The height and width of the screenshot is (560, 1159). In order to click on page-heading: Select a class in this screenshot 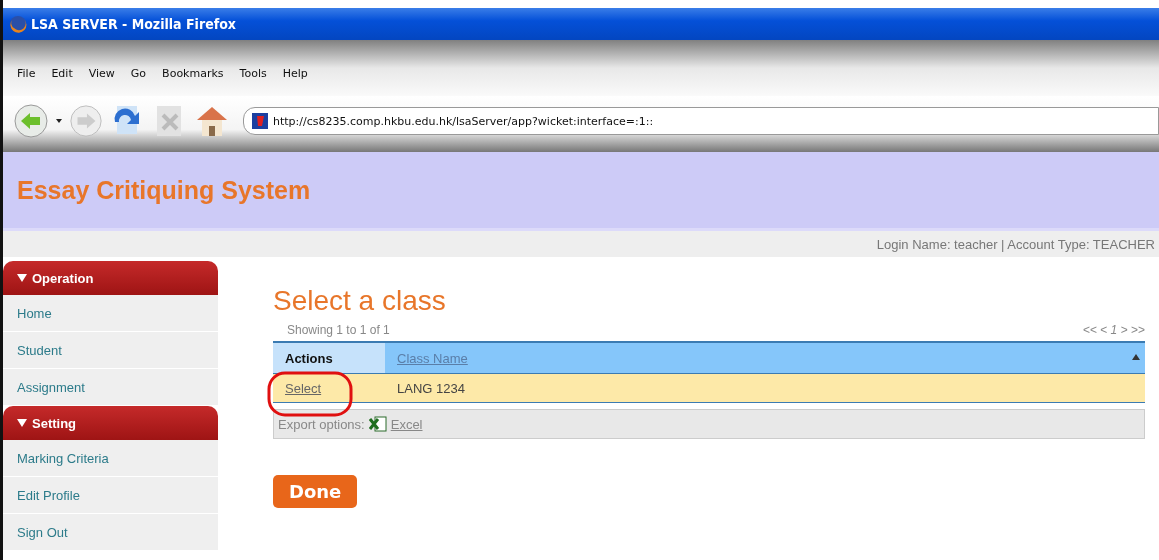, I will do `click(360, 301)`.